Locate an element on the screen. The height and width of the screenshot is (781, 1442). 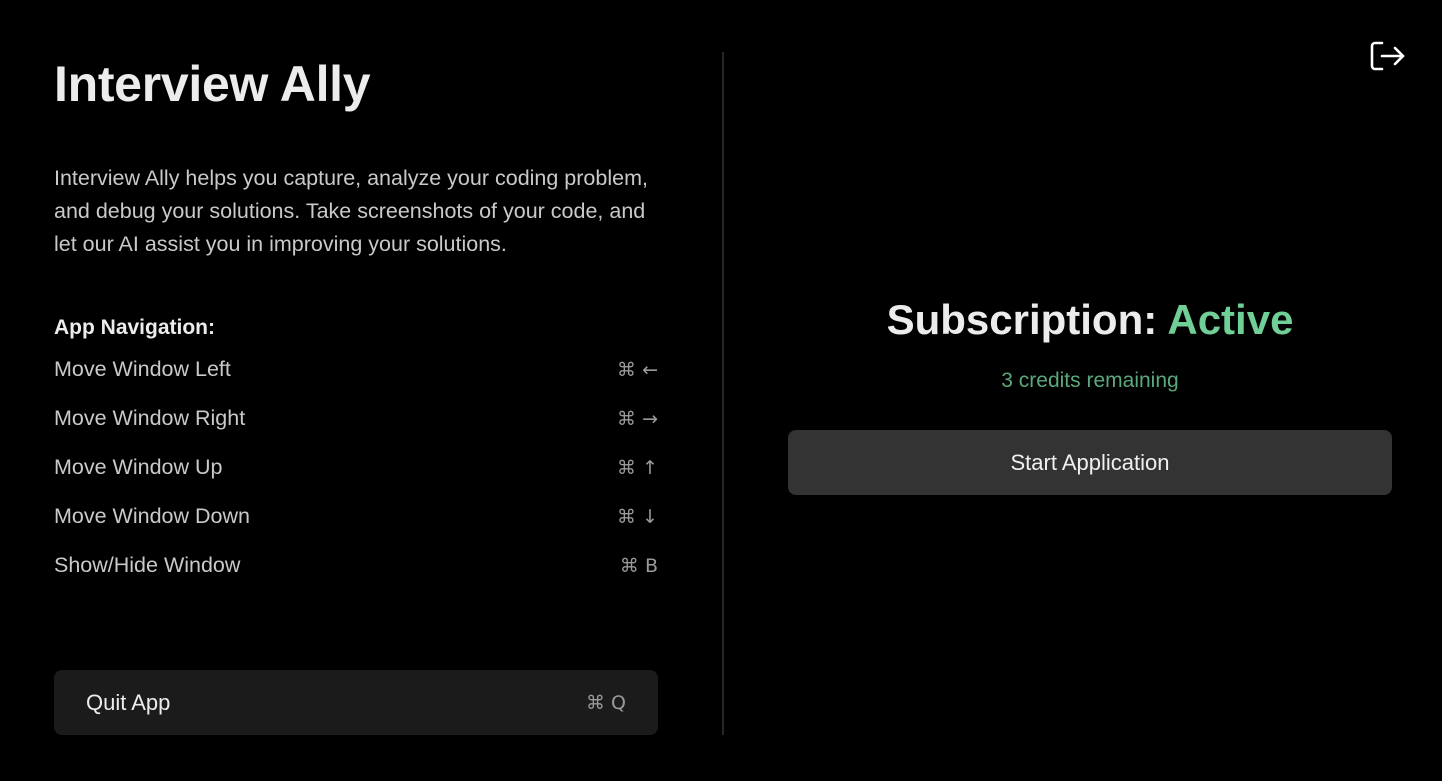
shortcut-label: Show/Hide Window is located at coordinates (147, 565).